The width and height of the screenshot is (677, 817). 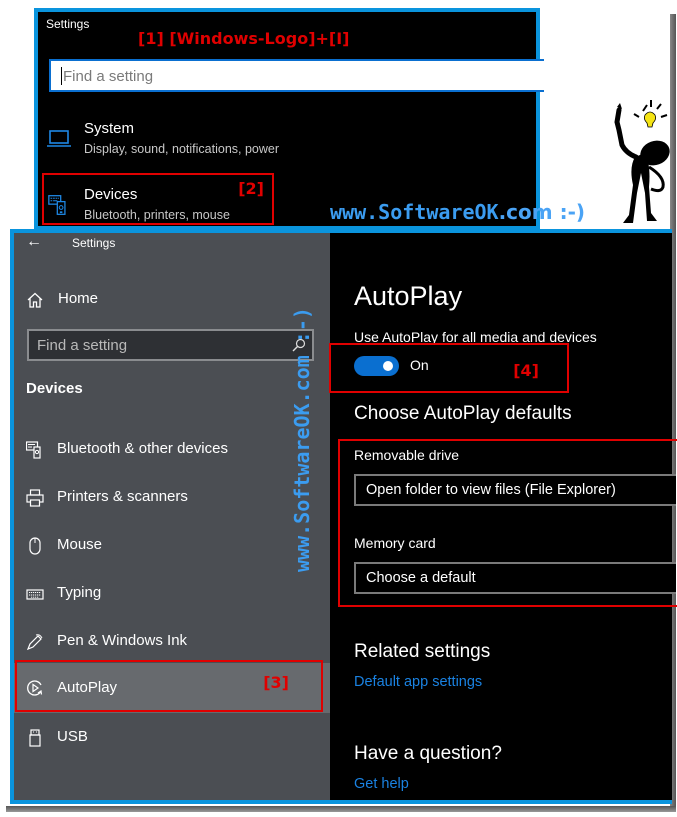 I want to click on search-box, so click(x=296, y=75).